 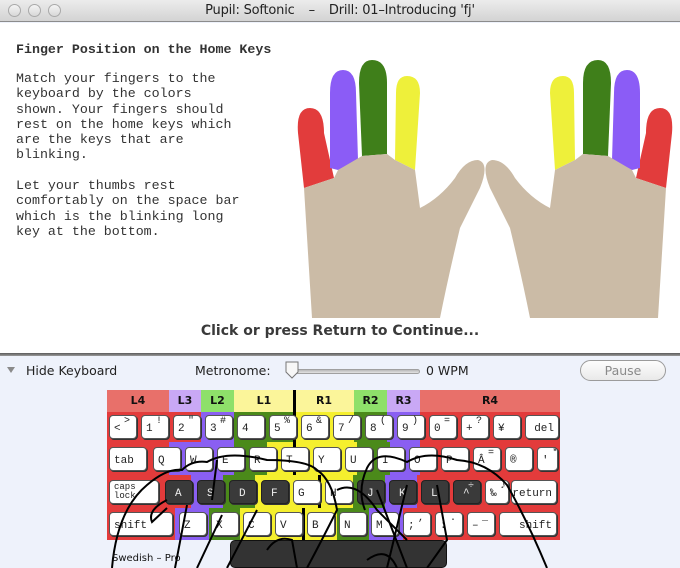 What do you see at coordinates (127, 421) in the screenshot?
I see `key-shift-label: >` at bounding box center [127, 421].